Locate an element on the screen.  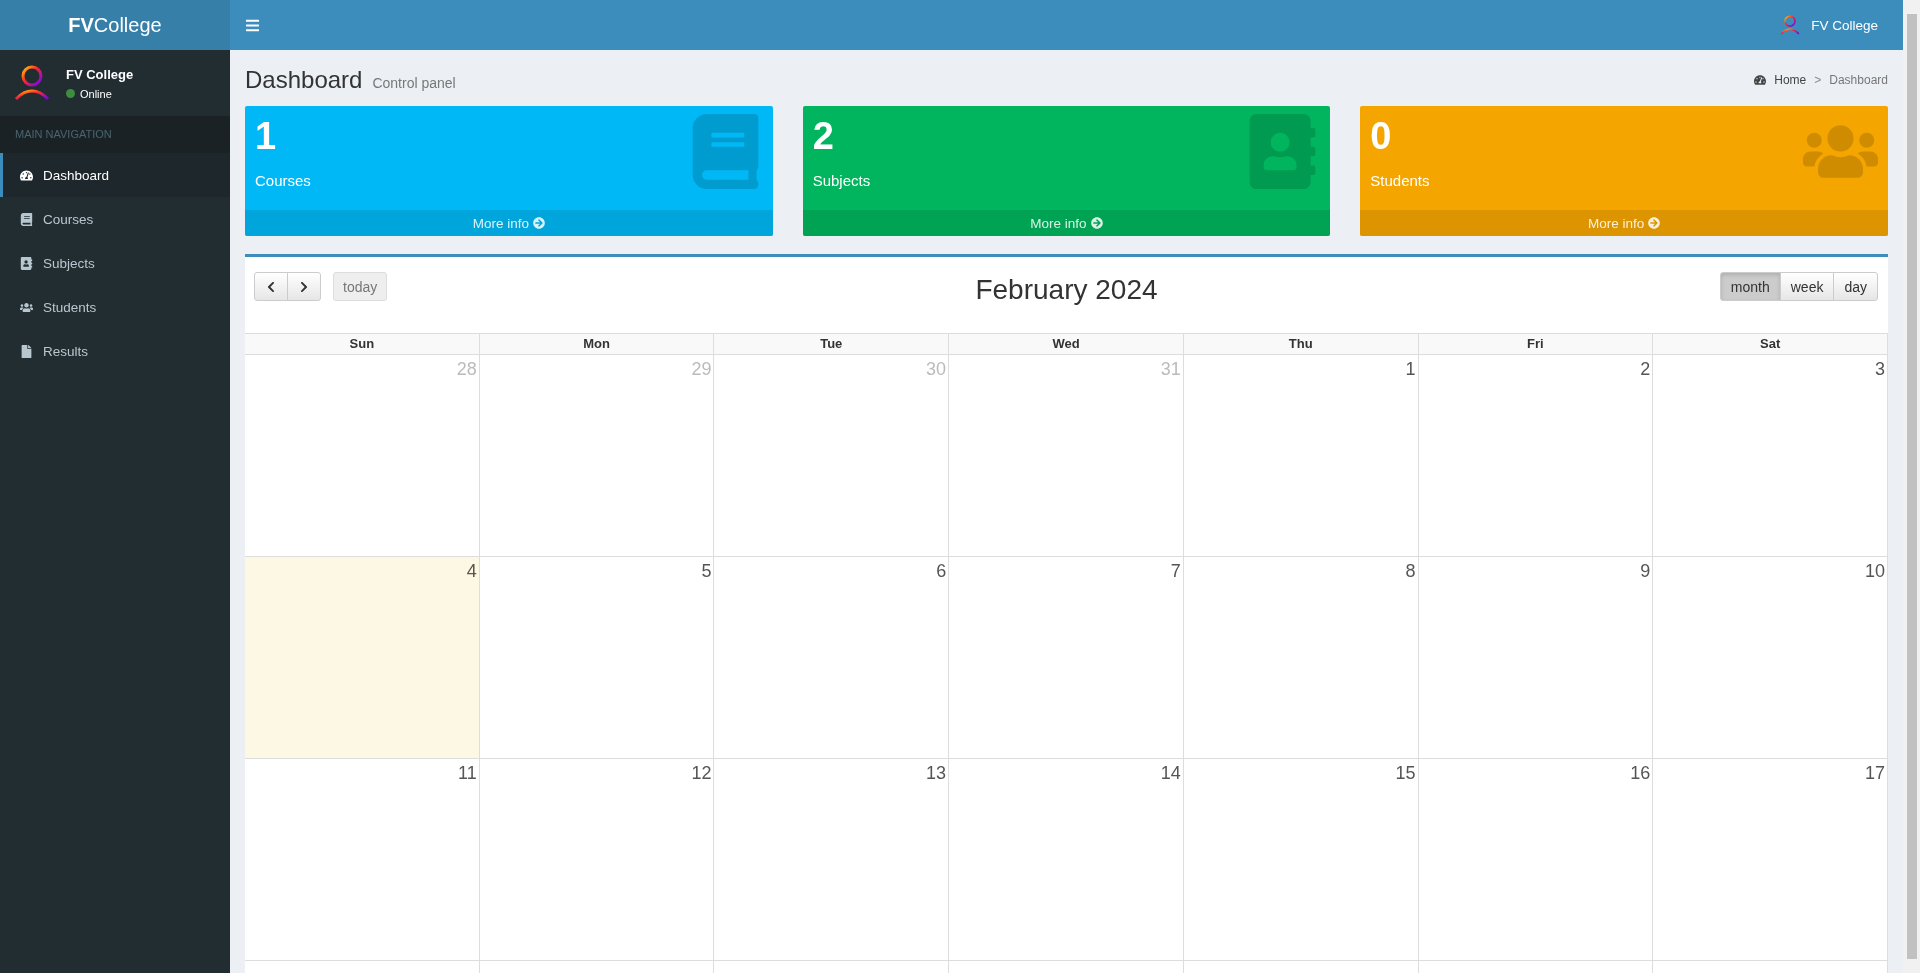
day-number: 12 is located at coordinates (701, 773).